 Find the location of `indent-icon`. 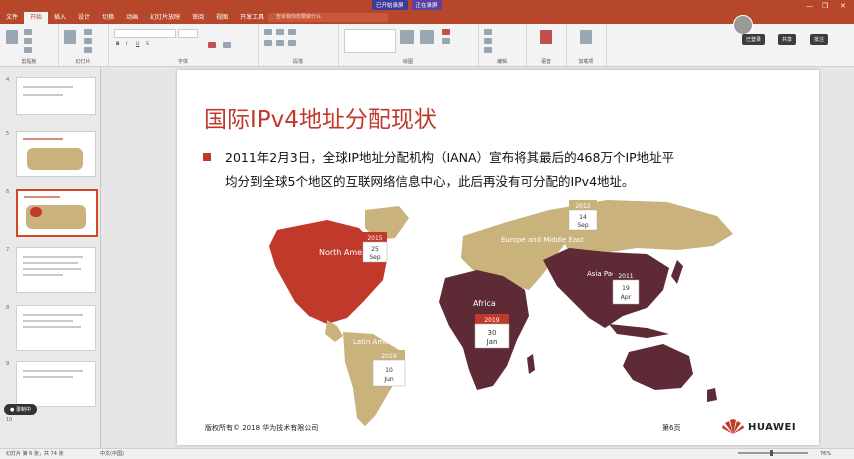

indent-icon is located at coordinates (292, 32).